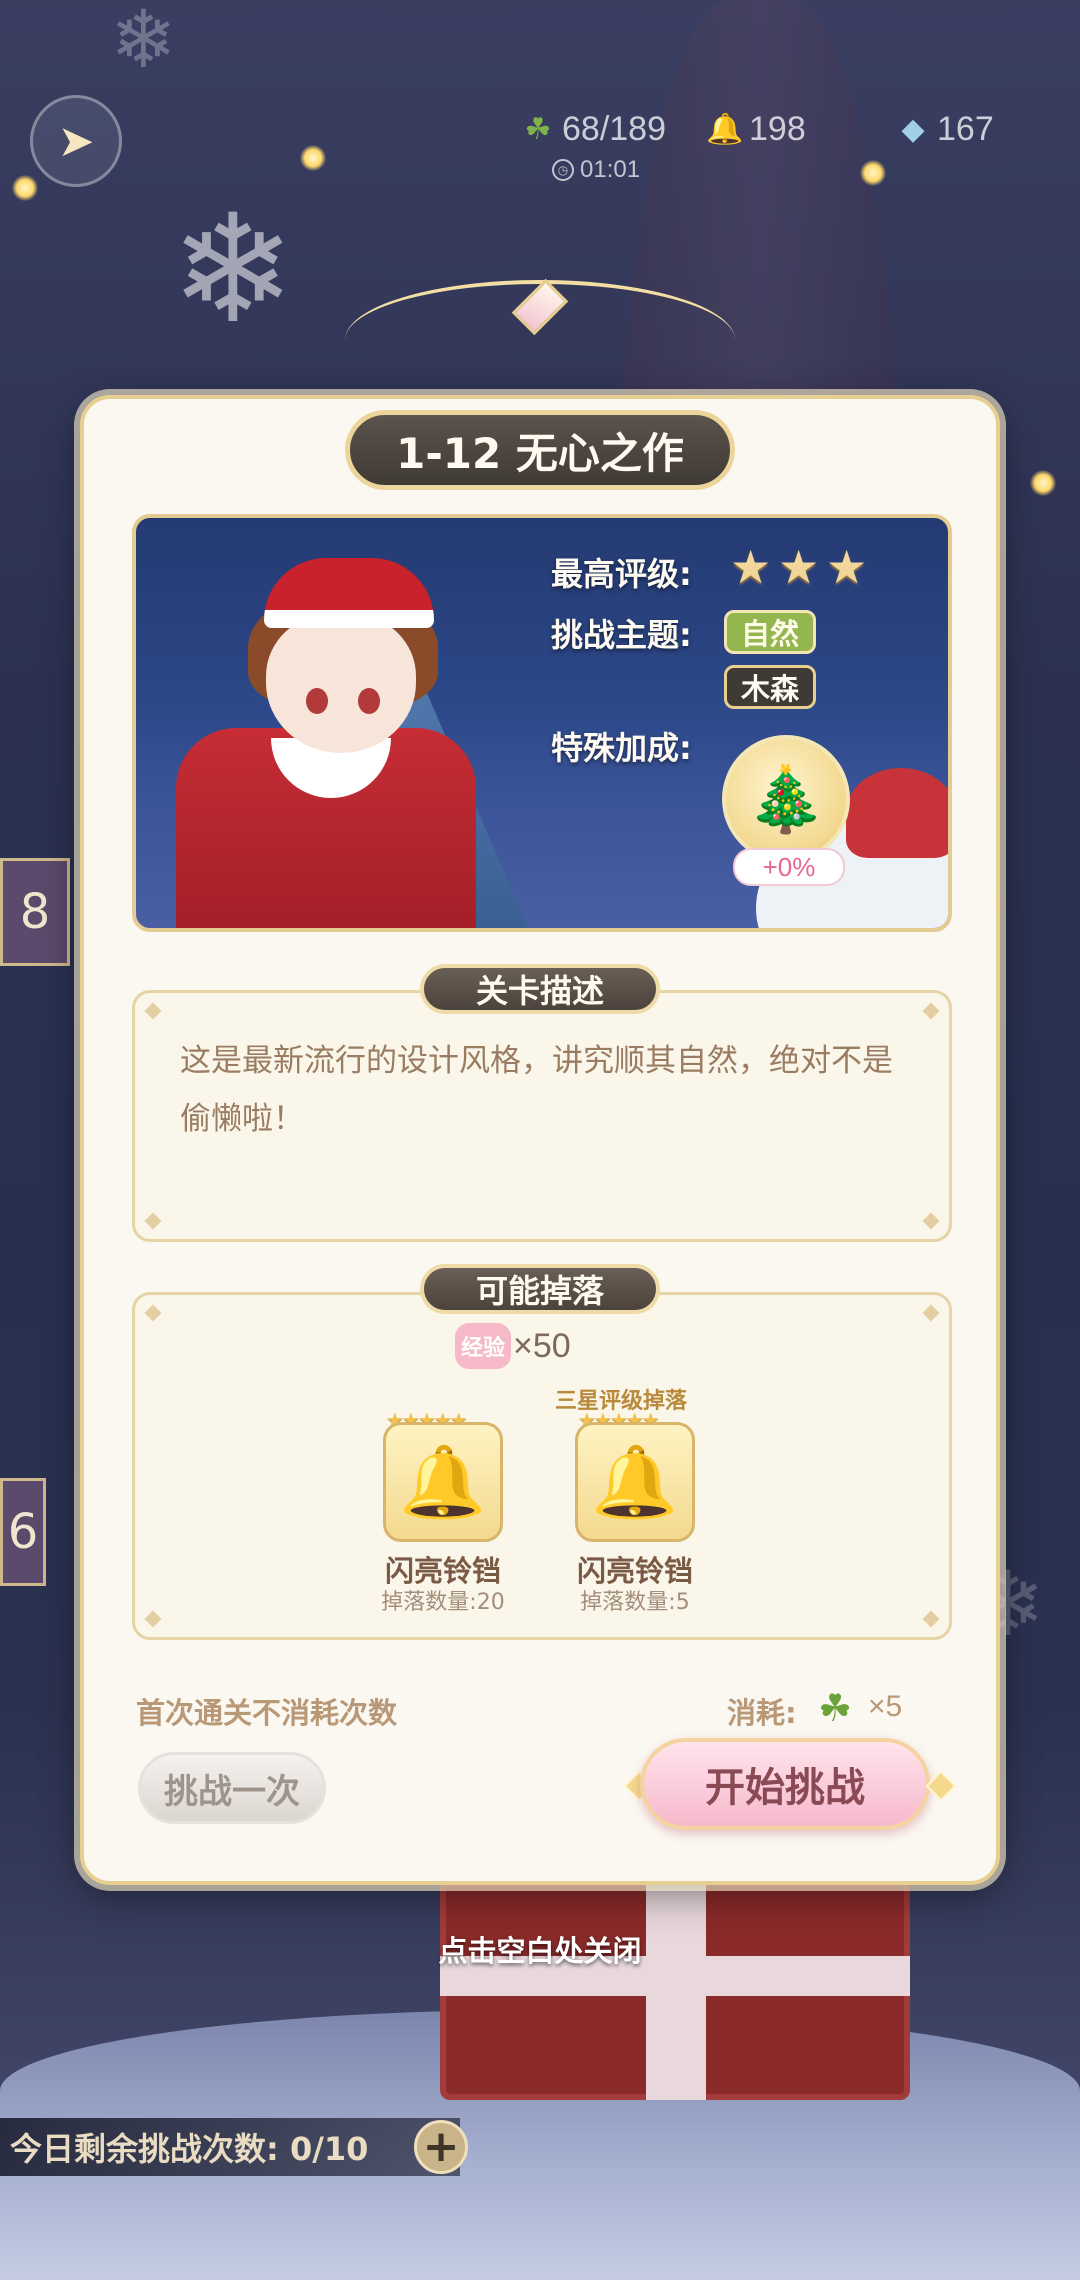  What do you see at coordinates (563, 170) in the screenshot?
I see `clock-icon: ◷` at bounding box center [563, 170].